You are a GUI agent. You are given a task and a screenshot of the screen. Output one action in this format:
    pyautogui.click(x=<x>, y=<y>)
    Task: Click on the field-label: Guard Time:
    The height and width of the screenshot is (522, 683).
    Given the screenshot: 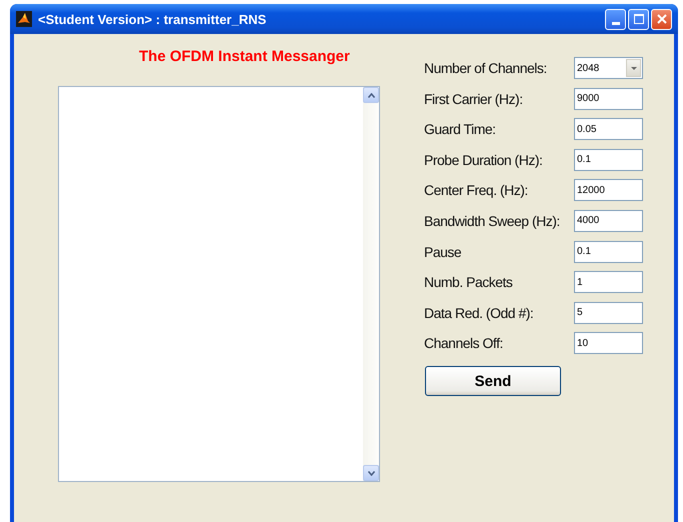 What is the action you would take?
    pyautogui.click(x=460, y=129)
    